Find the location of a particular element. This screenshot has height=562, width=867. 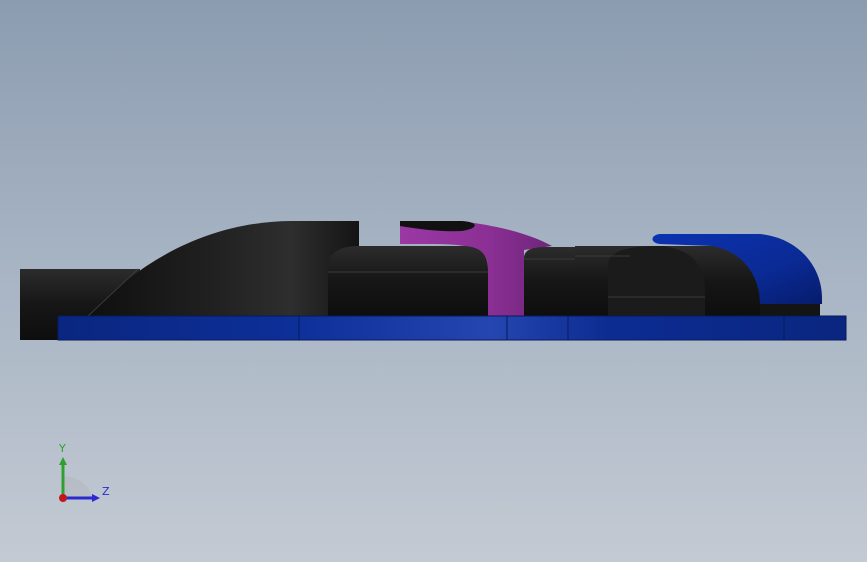

y-axis-label: Y is located at coordinates (62, 448).